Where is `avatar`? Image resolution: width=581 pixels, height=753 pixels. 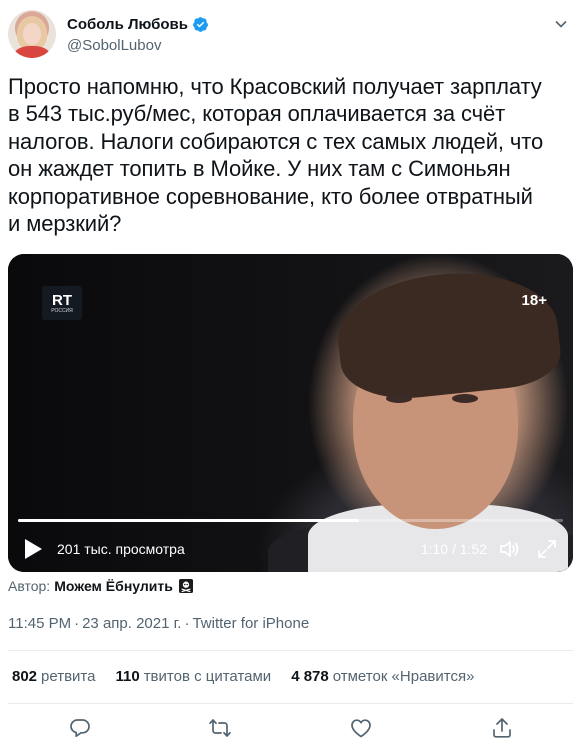 avatar is located at coordinates (32, 34).